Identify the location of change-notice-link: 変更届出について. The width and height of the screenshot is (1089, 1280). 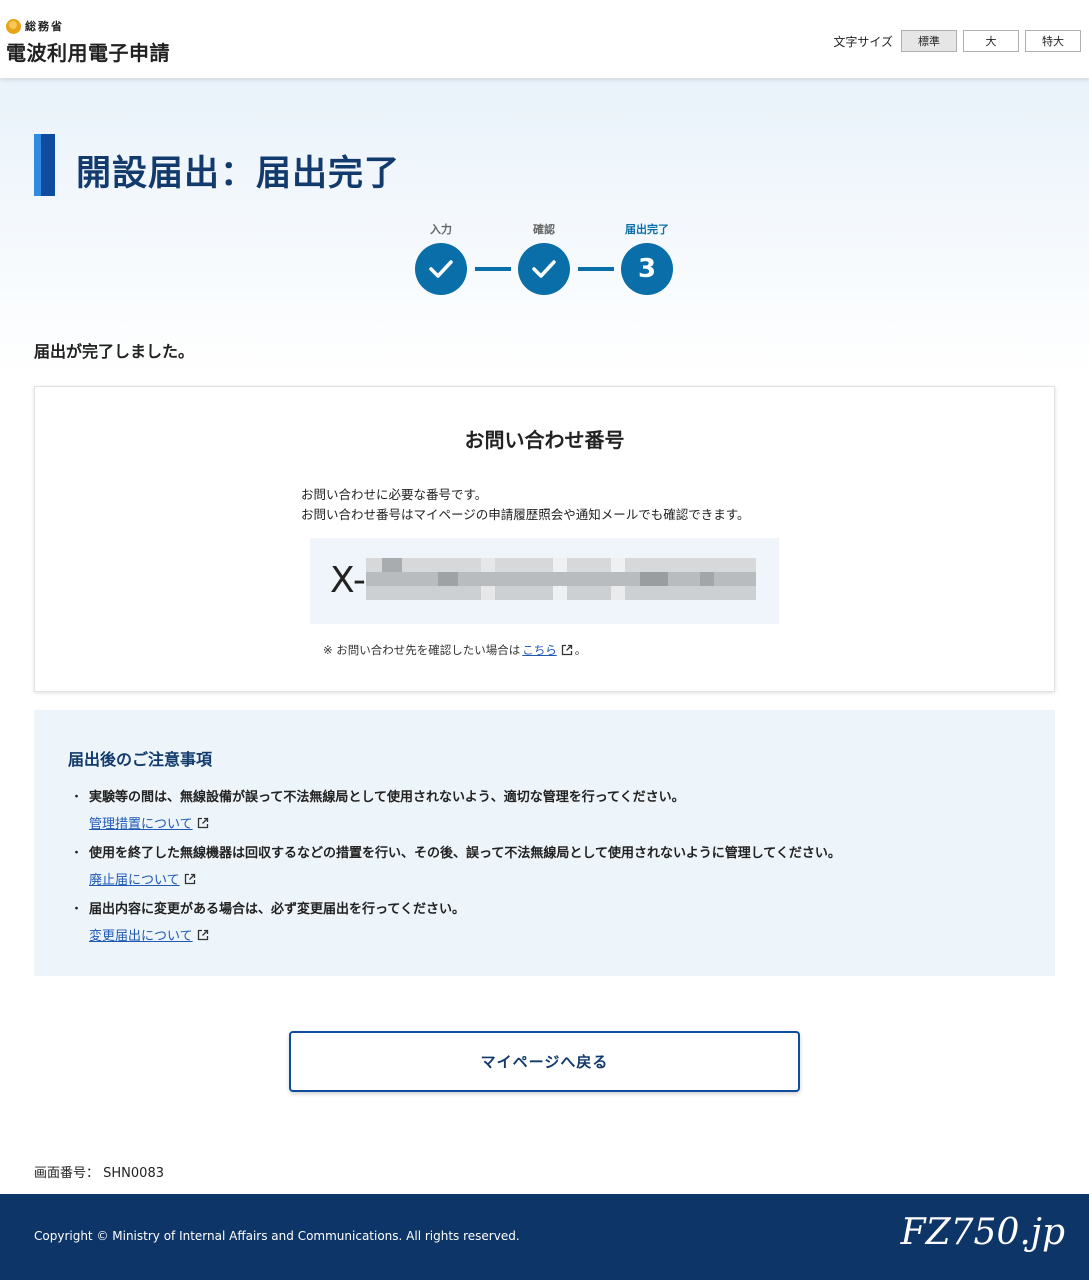
(150, 934).